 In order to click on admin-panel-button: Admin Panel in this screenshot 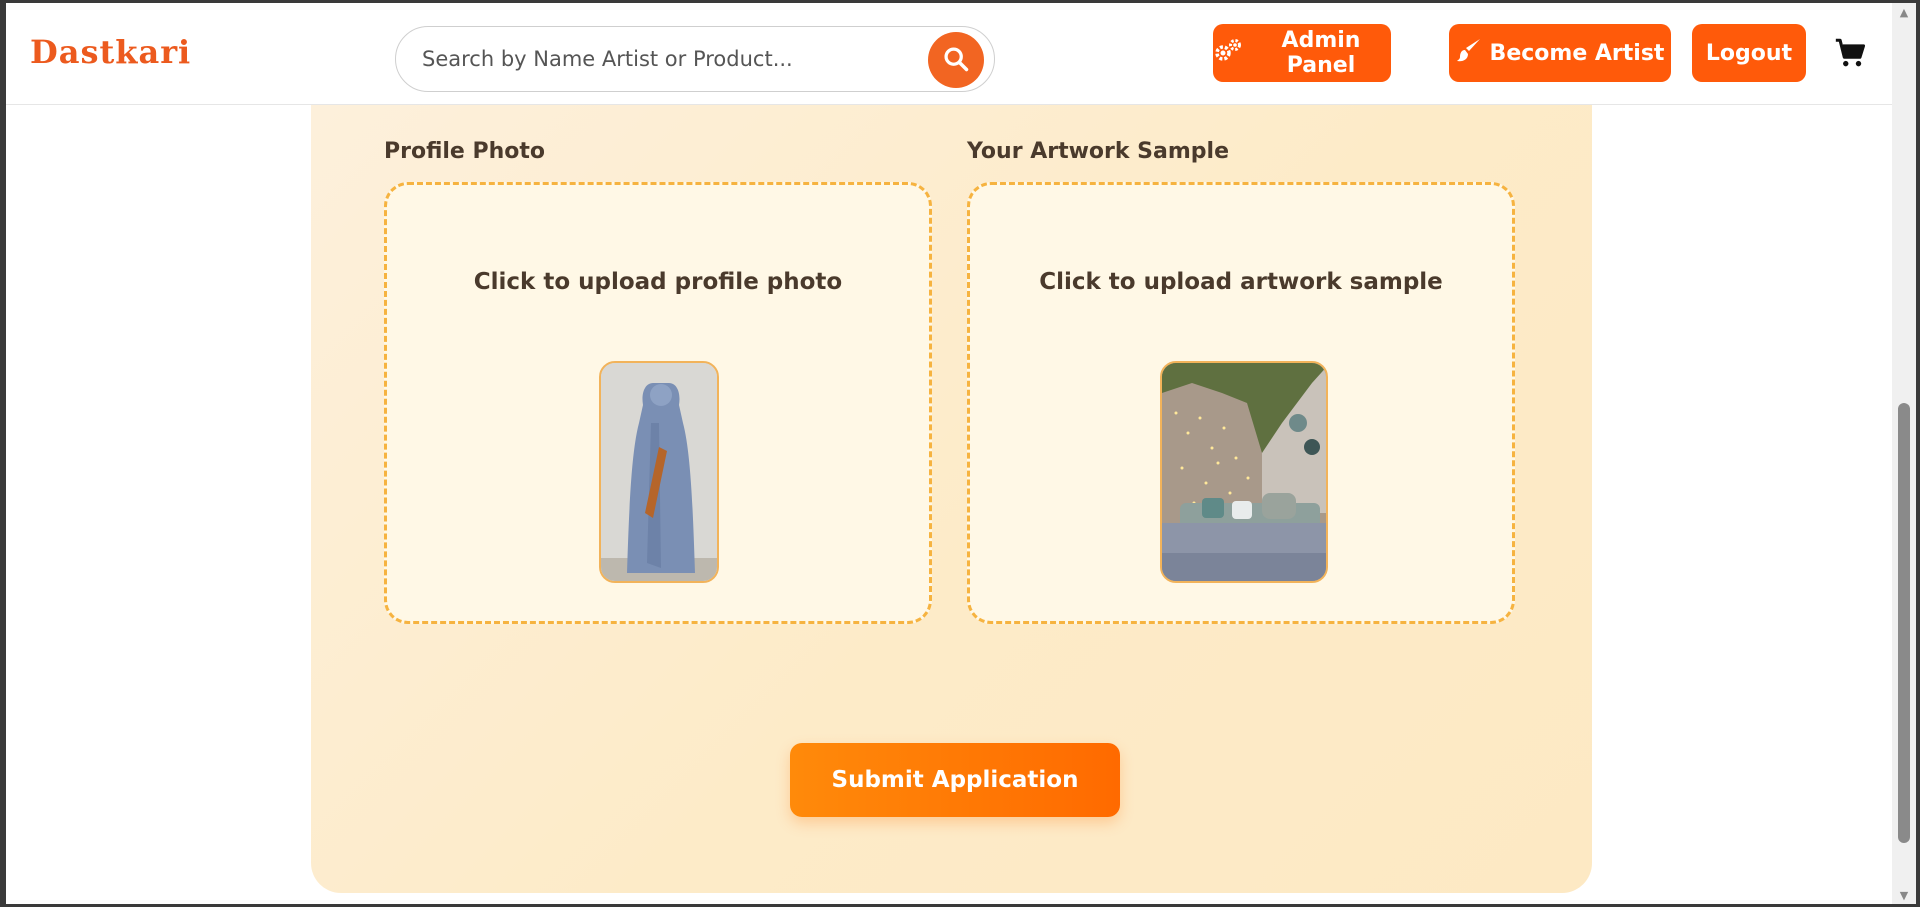, I will do `click(1302, 53)`.